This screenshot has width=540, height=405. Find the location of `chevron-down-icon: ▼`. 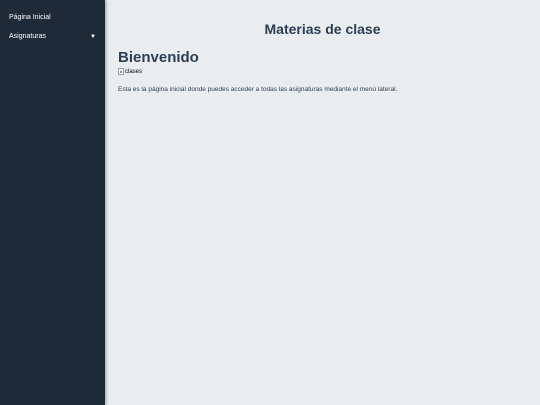

chevron-down-icon: ▼ is located at coordinates (93, 36).